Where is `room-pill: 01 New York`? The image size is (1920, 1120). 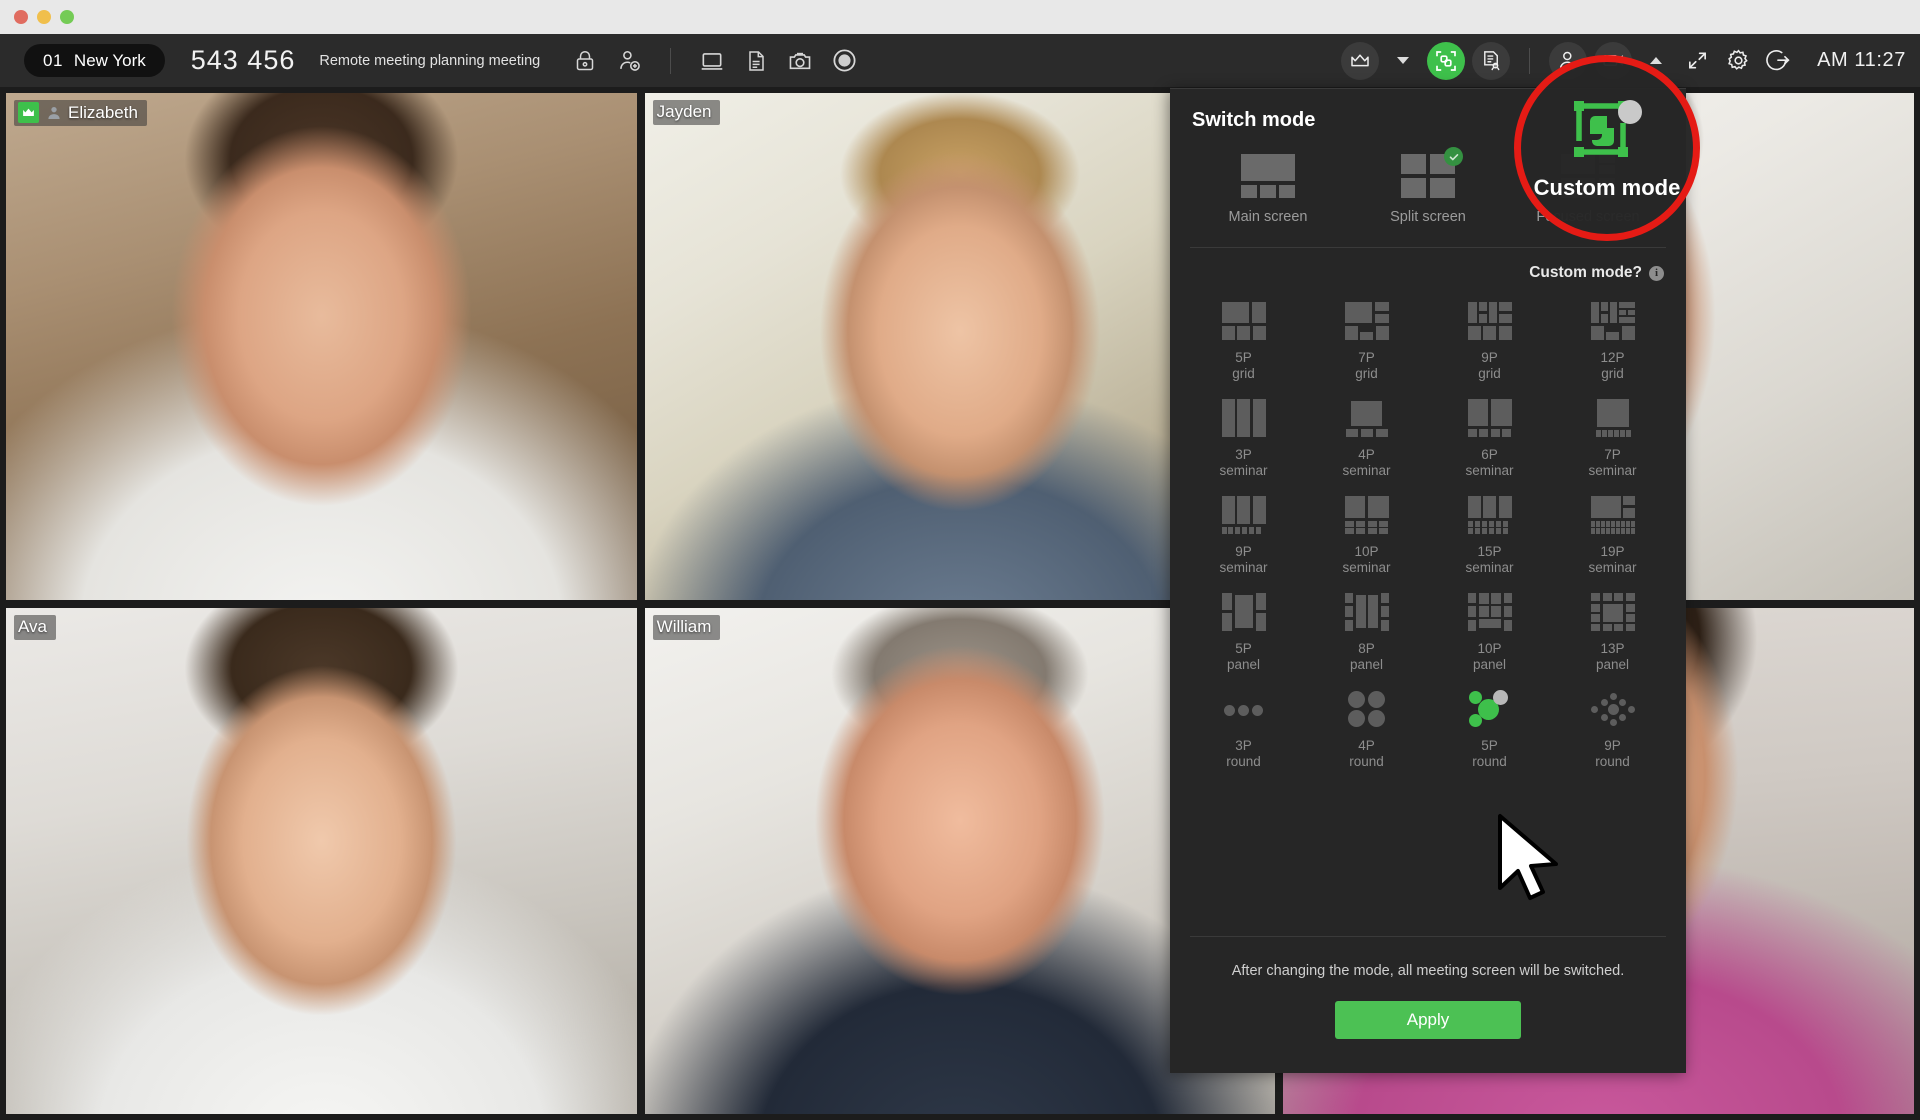 room-pill: 01 New York is located at coordinates (94, 60).